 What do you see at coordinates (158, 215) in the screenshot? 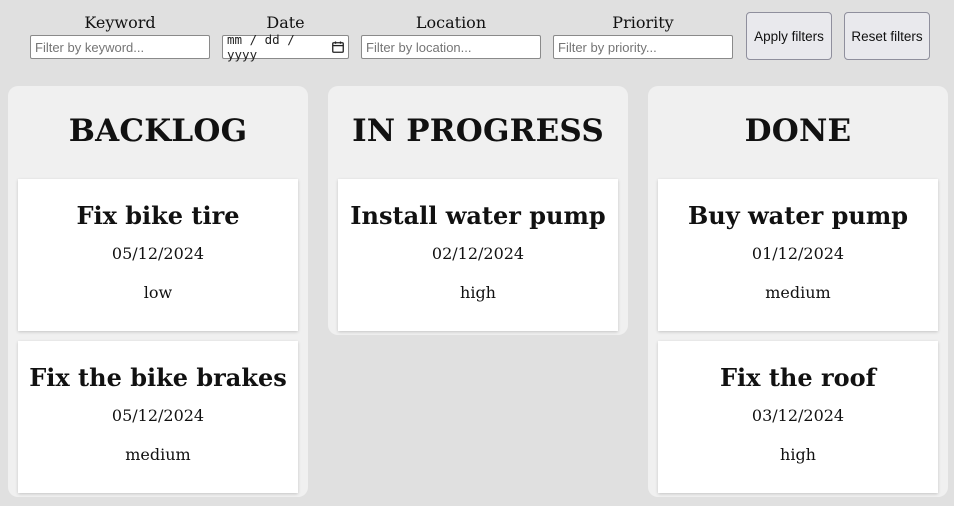
I see `card-title: Fix bike tire` at bounding box center [158, 215].